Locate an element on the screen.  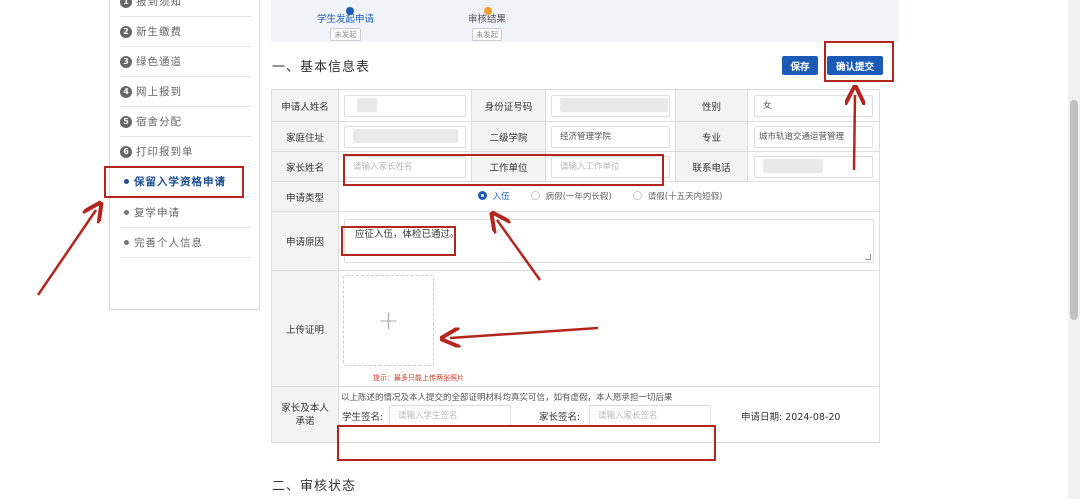
section-title-basic-info: 一、基本信息表 is located at coordinates (321, 67).